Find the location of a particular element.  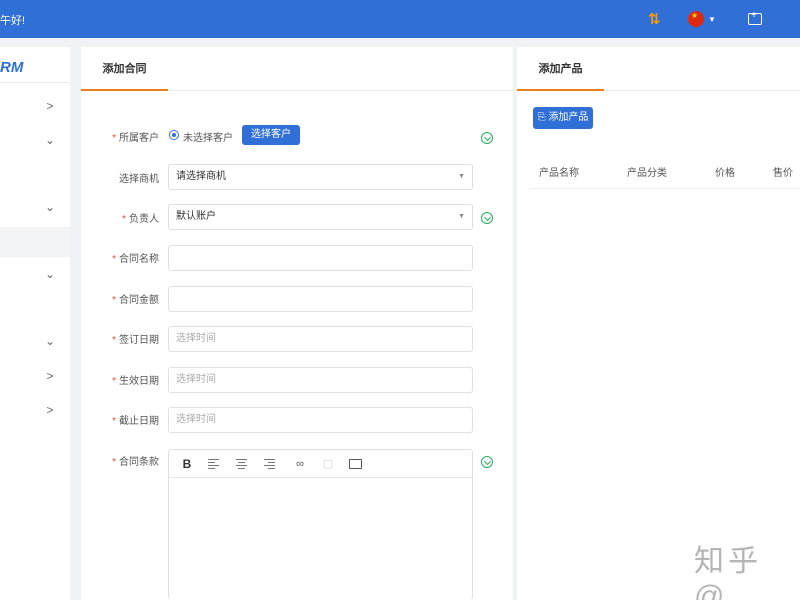

end-date-picker: 选择时间 is located at coordinates (320, 420).